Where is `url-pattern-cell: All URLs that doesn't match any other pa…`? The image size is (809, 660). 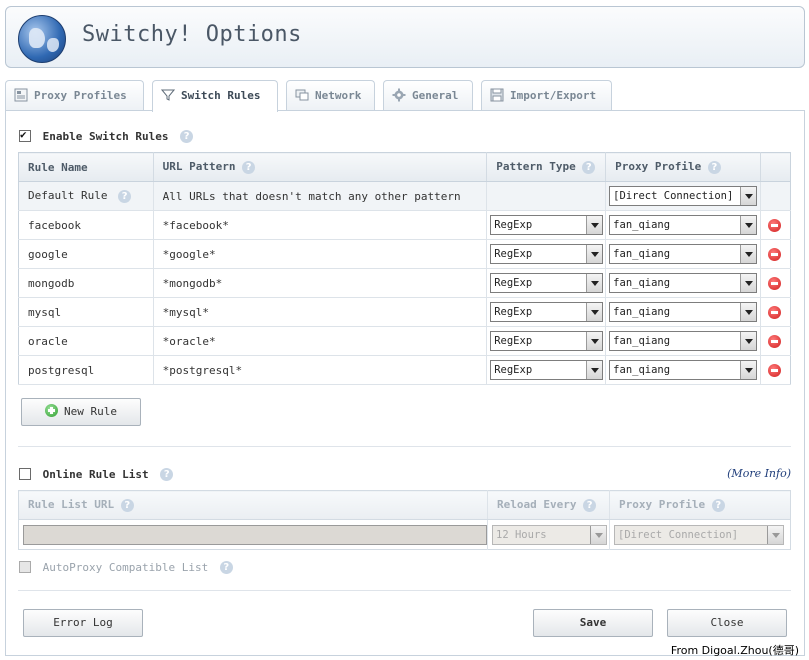
url-pattern-cell: All URLs that doesn't match any other pa… is located at coordinates (320, 196).